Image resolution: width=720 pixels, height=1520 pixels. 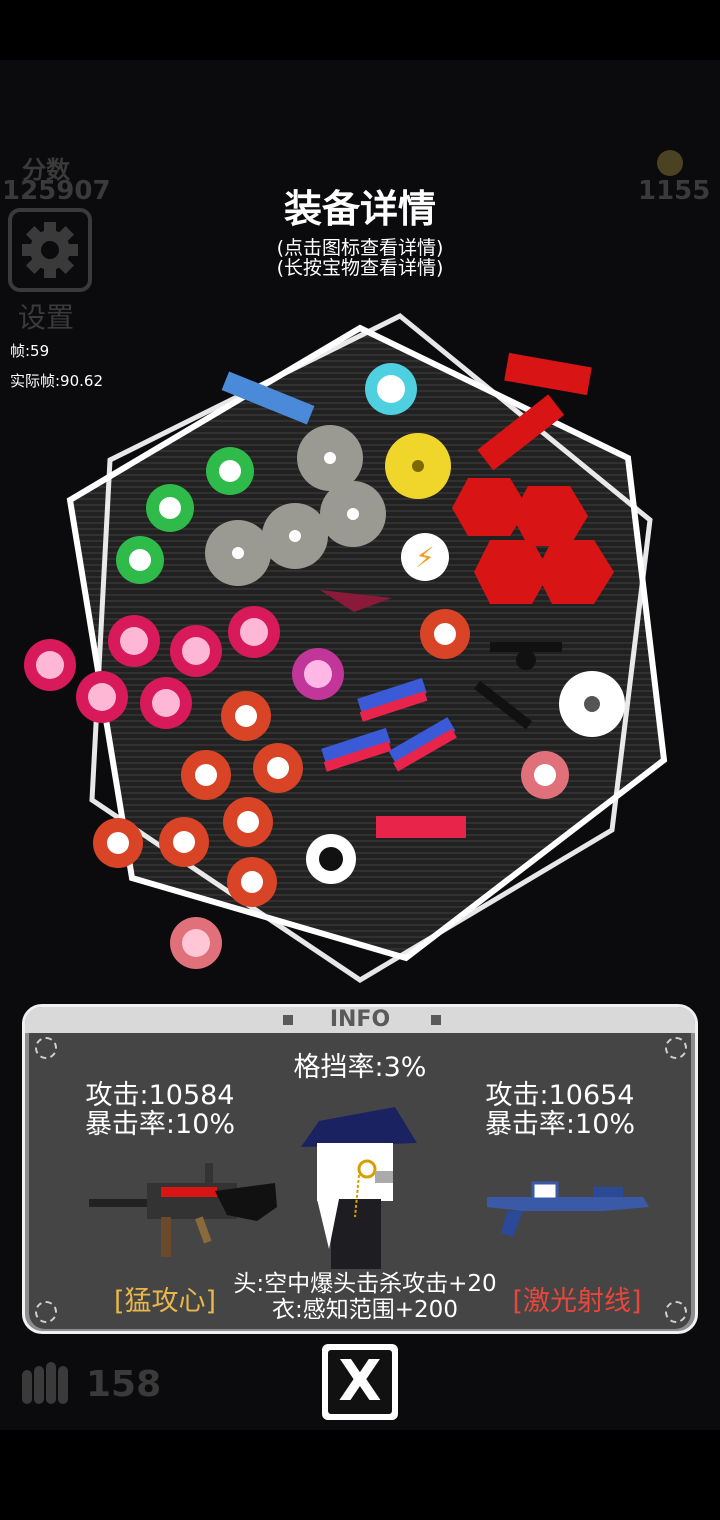 I want to click on left-weapon-attack: 攻击:10584, so click(x=160, y=1095).